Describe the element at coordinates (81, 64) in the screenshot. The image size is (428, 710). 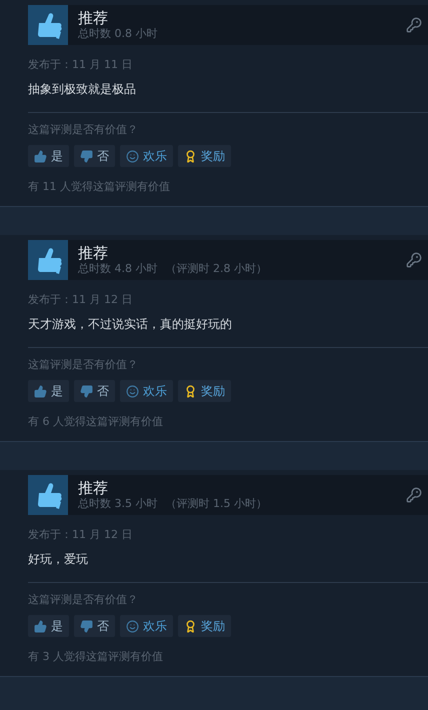
I see `posted-date: 发布于：11 月 11 日` at that location.